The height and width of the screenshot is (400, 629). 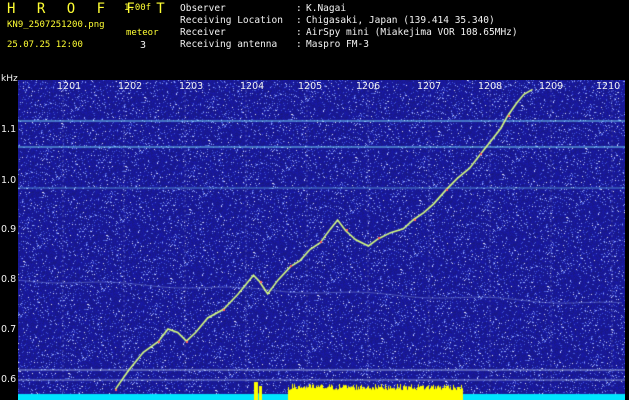 What do you see at coordinates (9, 379) in the screenshot?
I see `freq-tick-label: 0.6` at bounding box center [9, 379].